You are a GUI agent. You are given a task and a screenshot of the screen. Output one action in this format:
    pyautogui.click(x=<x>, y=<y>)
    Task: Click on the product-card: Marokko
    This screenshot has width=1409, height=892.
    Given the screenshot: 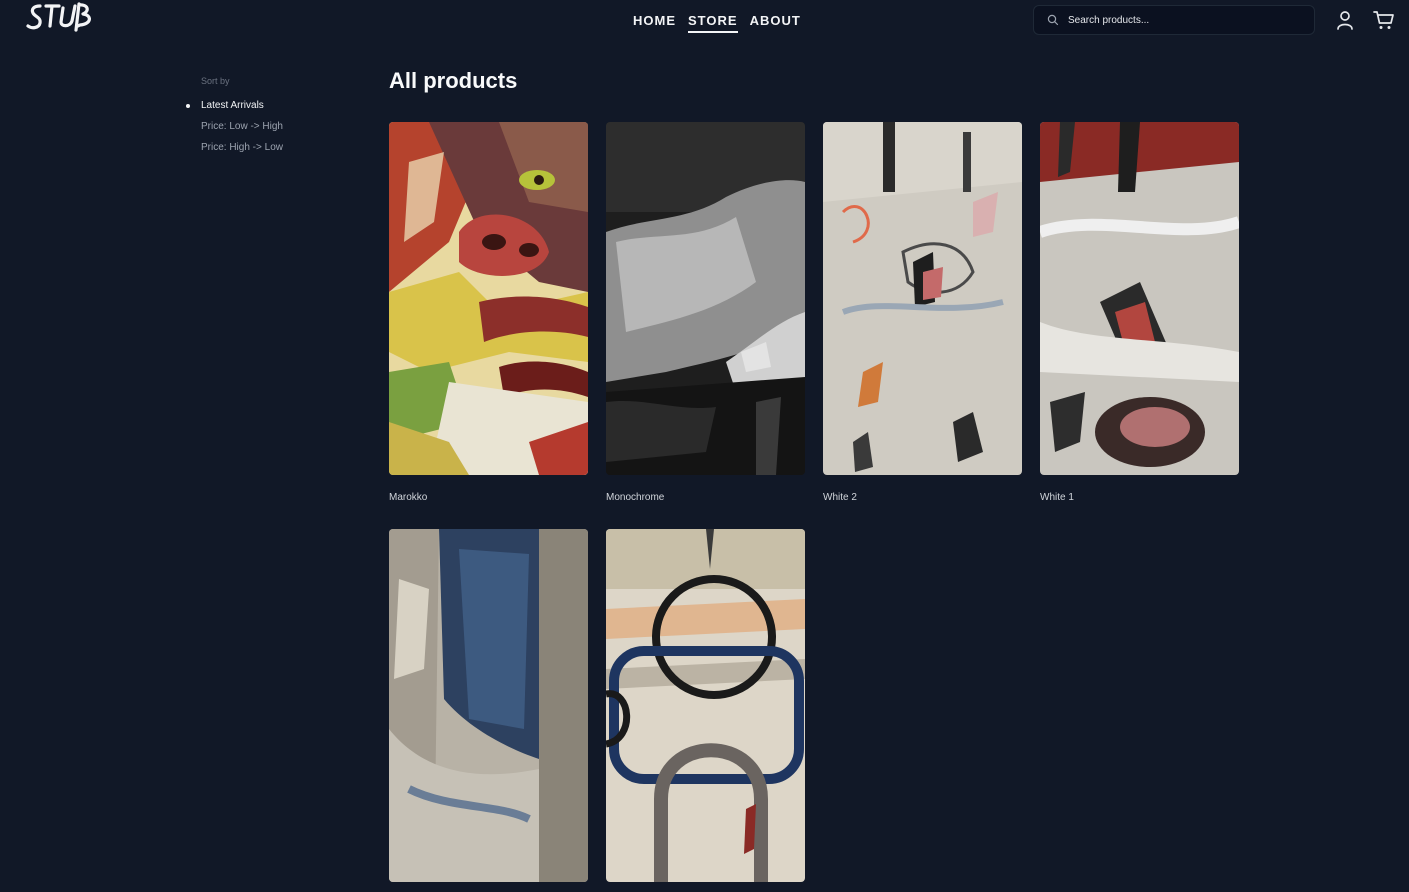 What is the action you would take?
    pyautogui.click(x=488, y=325)
    